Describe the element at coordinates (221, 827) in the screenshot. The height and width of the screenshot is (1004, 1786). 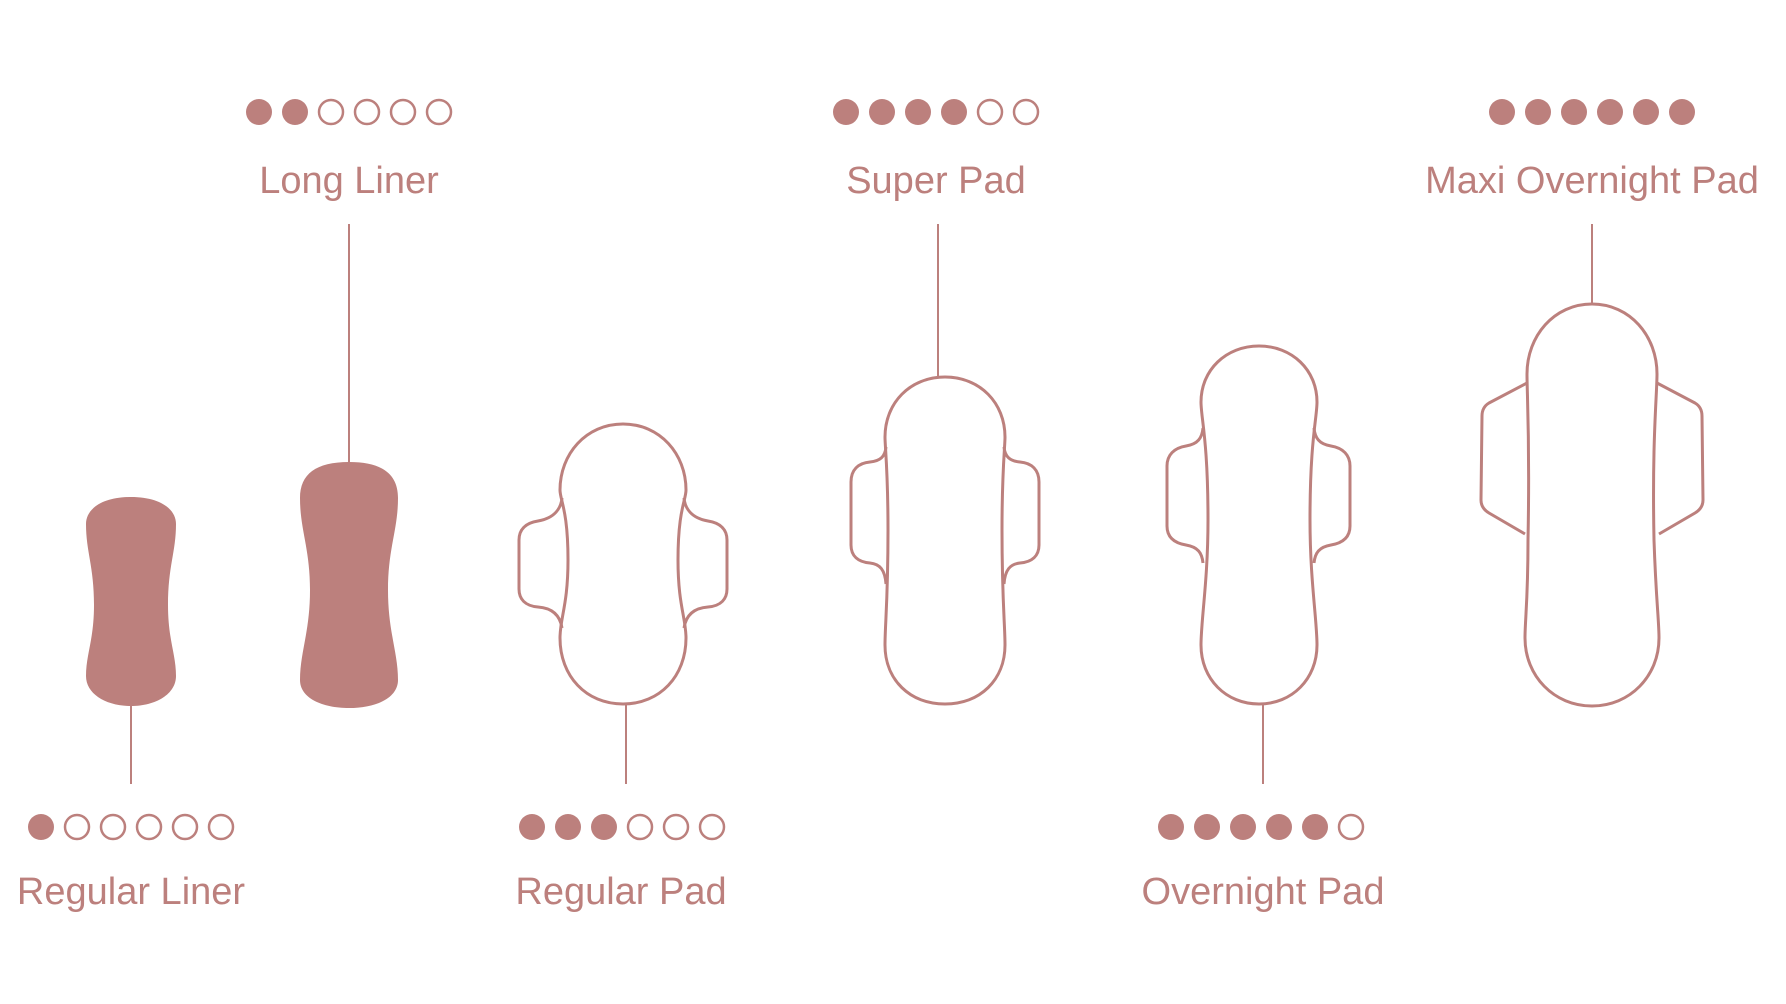
I see `regular-liner-absorbency-dot-6-empty` at that location.